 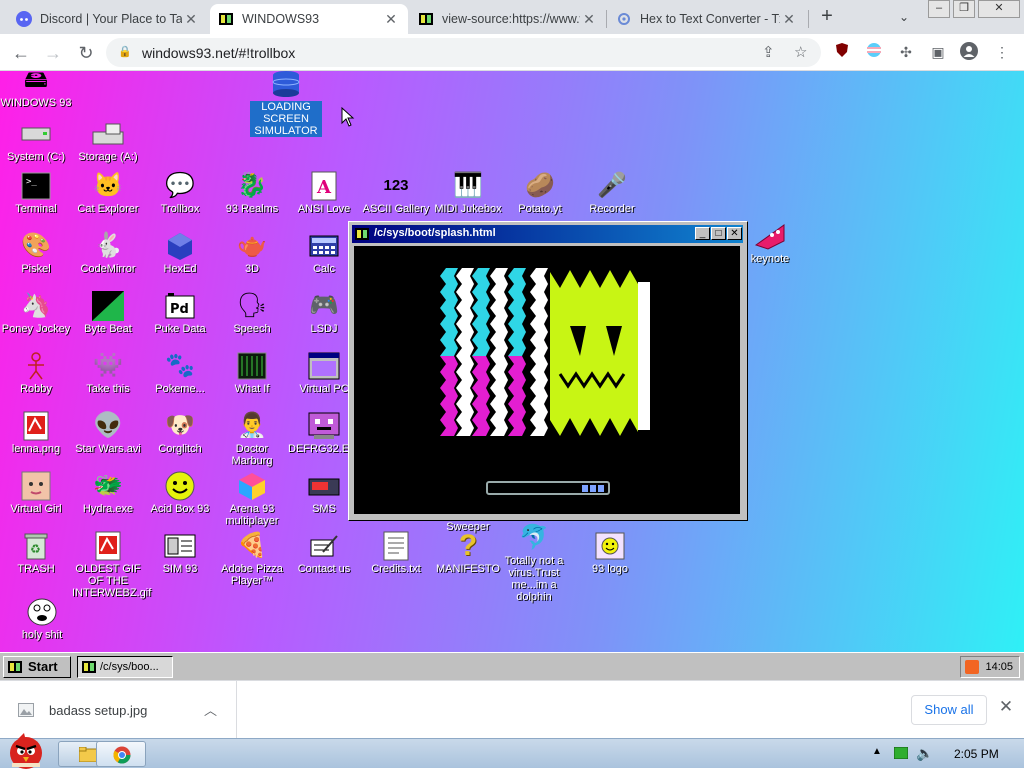 What do you see at coordinates (108, 141) in the screenshot?
I see `desktop-icon-storage-a: Storage (A:)` at bounding box center [108, 141].